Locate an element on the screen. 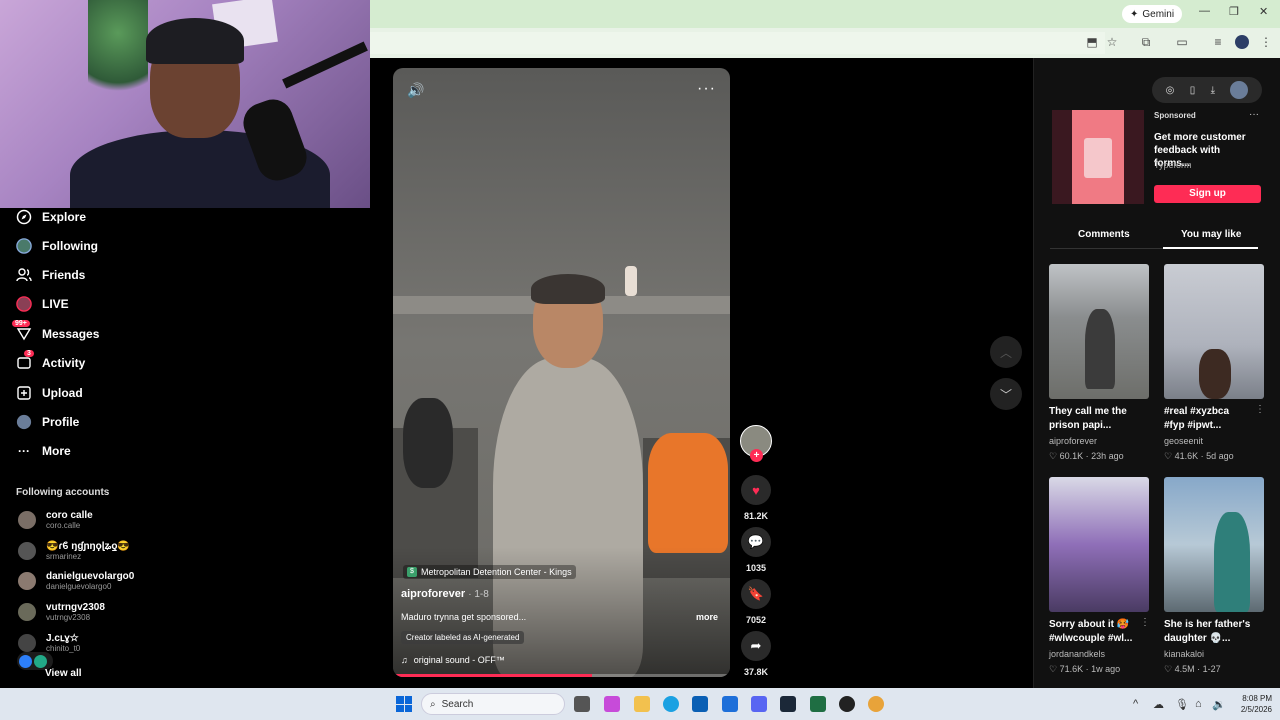 Image resolution: width=1280 pixels, height=720 pixels. next-video-button: ﹀ is located at coordinates (1006, 394).